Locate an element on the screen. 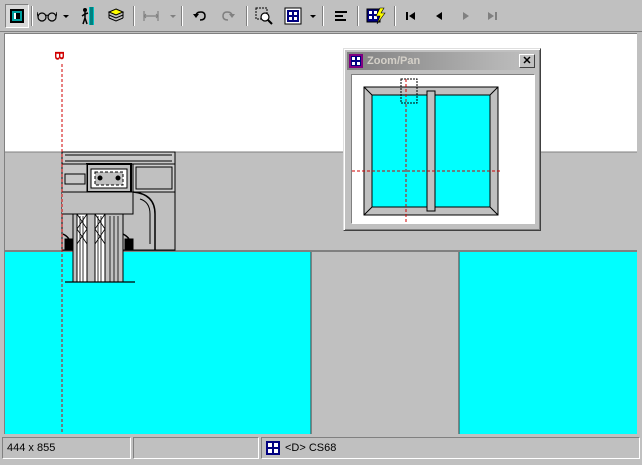  view-button is located at coordinates (47, 16).